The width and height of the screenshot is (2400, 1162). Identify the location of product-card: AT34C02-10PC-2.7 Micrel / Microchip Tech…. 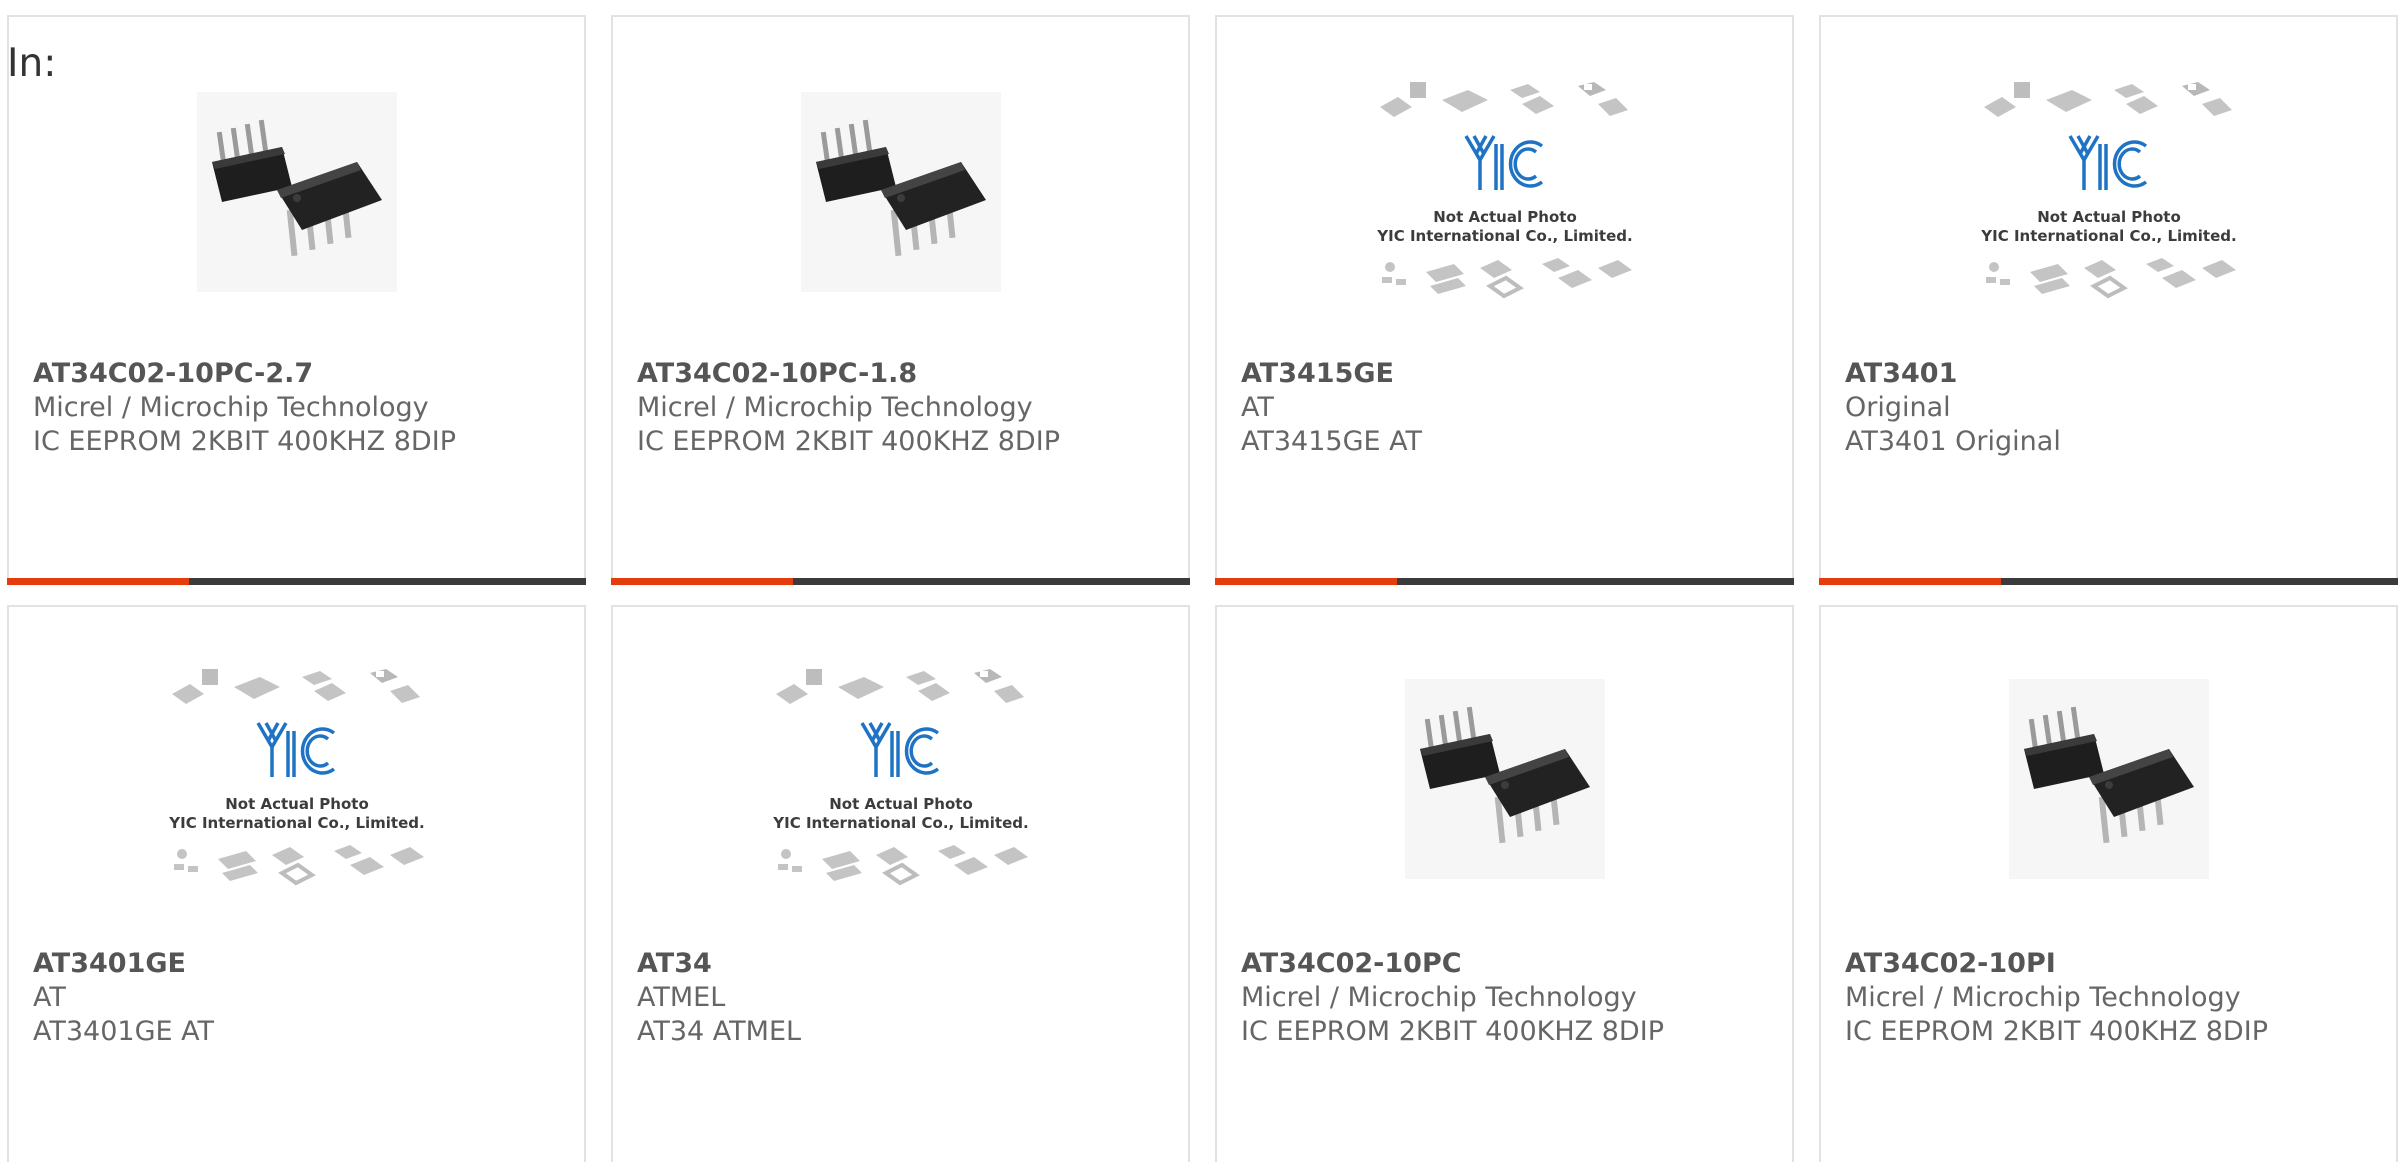
(296, 300).